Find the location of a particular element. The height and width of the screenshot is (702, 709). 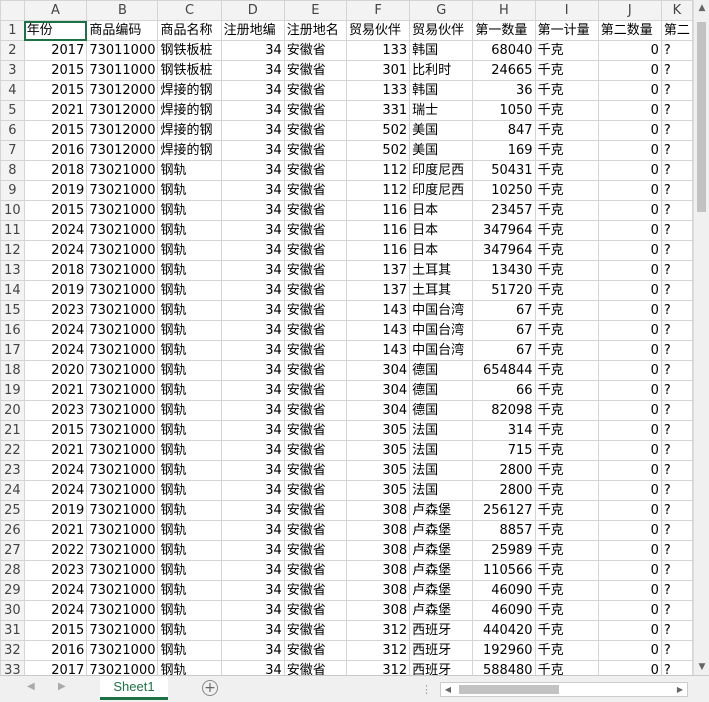

row-header: 21 is located at coordinates (12, 430).